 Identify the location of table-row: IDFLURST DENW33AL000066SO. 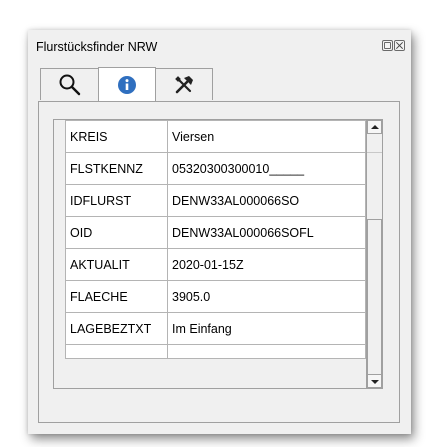
(215, 200).